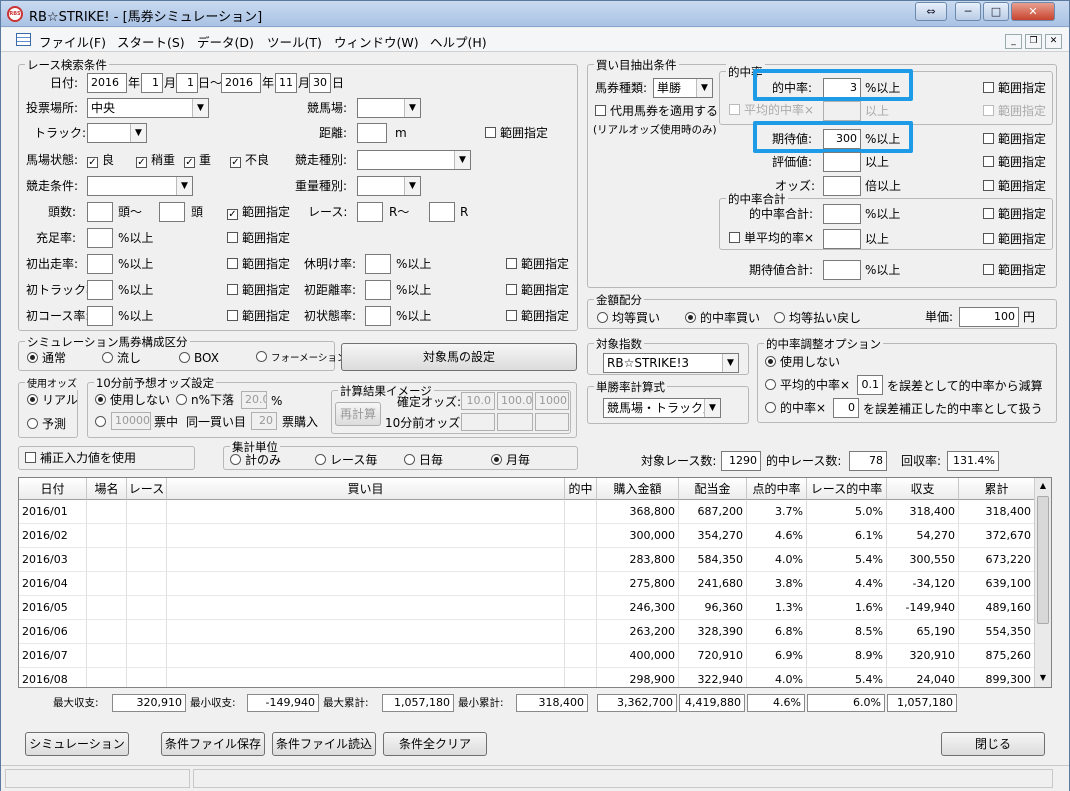 This screenshot has width=1070, height=791. I want to click on table-cell: 673,220, so click(997, 560).